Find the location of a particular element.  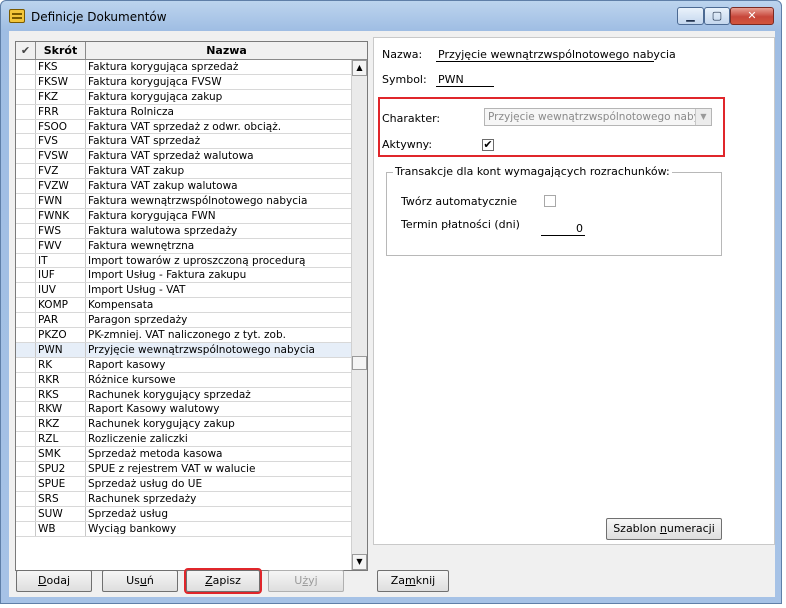

table-row: WB Wyciąg bankowy is located at coordinates (183, 529).